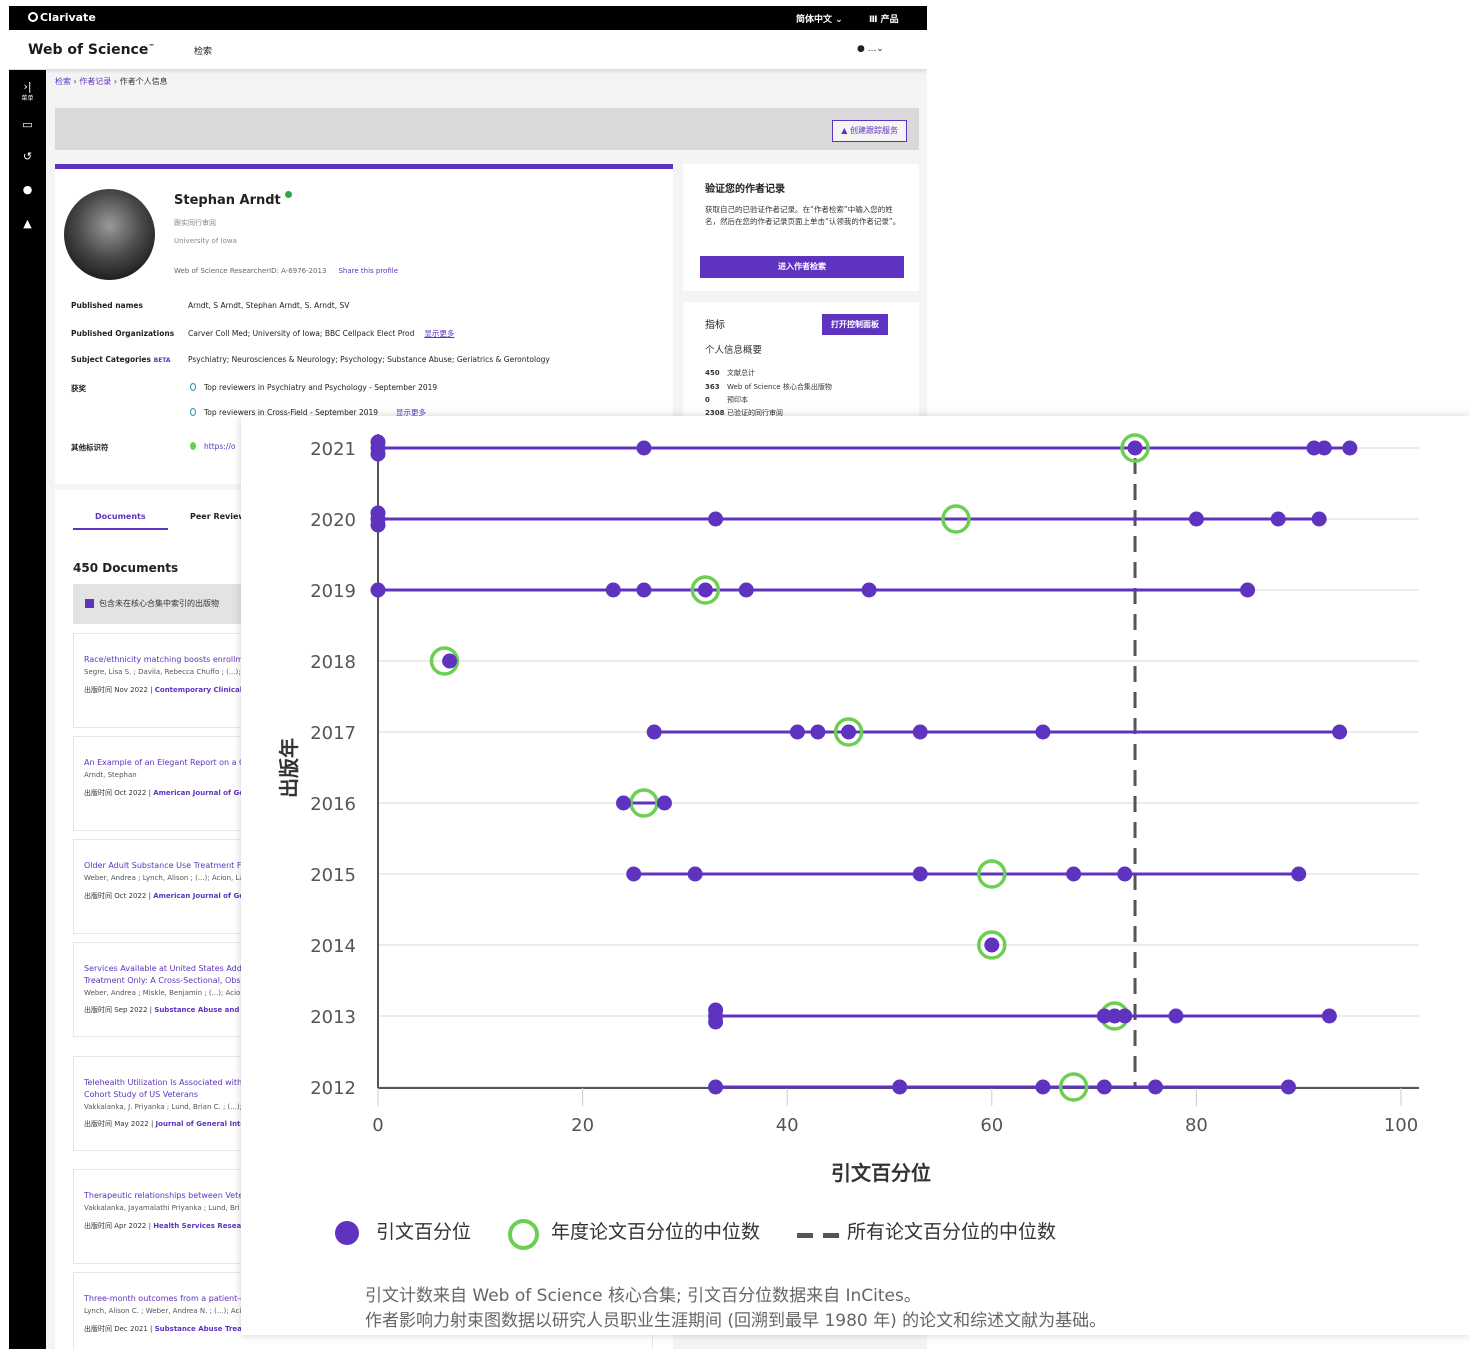 The image size is (1470, 1349). Describe the element at coordinates (164, 1299) in the screenshot. I see `document-title: Three-month outcomes from a patient-c` at that location.